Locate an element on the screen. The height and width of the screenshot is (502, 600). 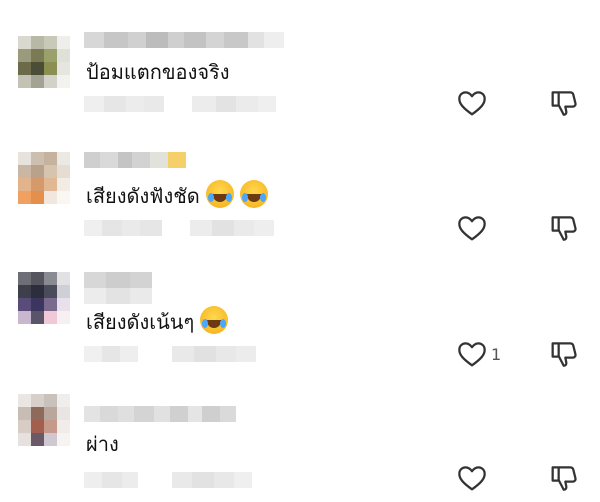
comment-text: เสียงดังเน้นๆ is located at coordinates (157, 321).